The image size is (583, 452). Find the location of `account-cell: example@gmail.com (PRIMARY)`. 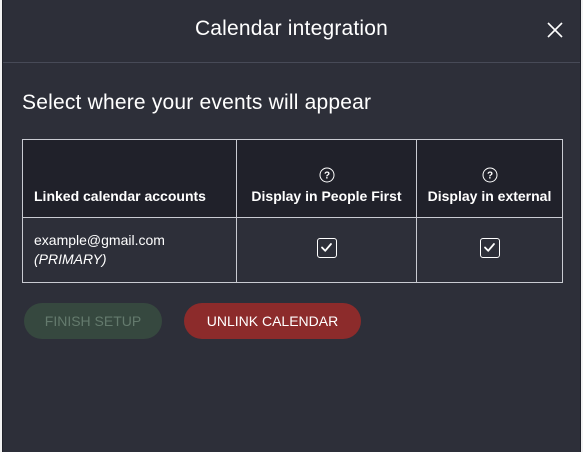

account-cell: example@gmail.com (PRIMARY) is located at coordinates (129, 250).